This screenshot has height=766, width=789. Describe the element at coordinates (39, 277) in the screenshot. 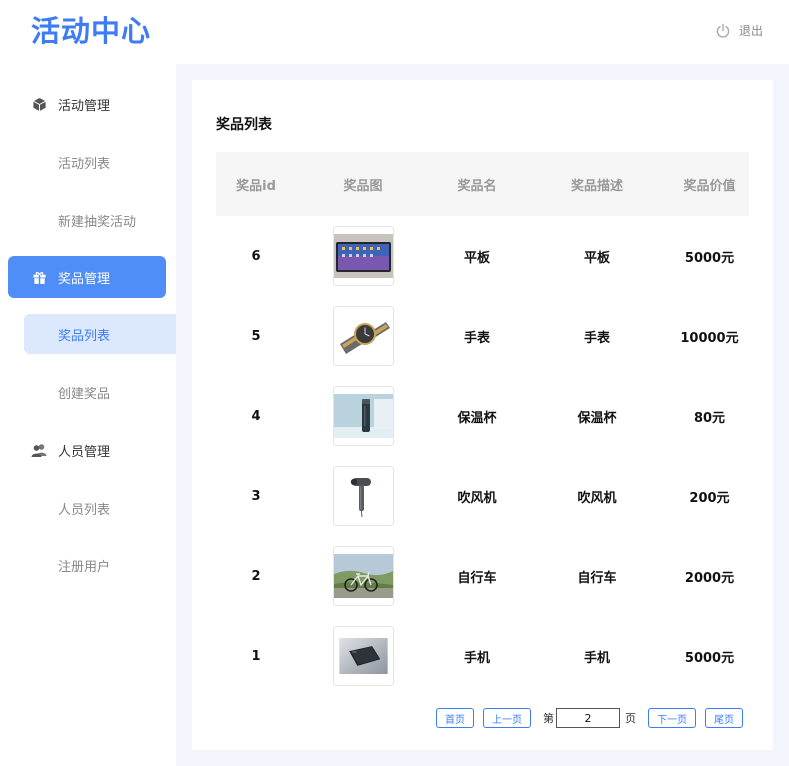

I see `gift-icon` at that location.